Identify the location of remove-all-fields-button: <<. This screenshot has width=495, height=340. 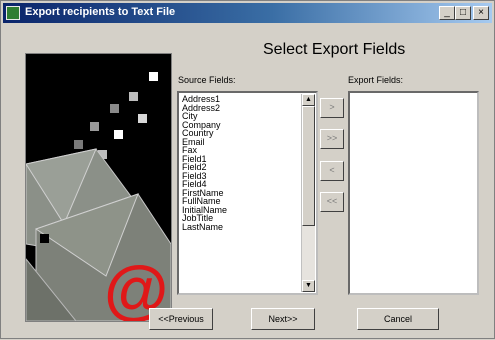
(332, 202).